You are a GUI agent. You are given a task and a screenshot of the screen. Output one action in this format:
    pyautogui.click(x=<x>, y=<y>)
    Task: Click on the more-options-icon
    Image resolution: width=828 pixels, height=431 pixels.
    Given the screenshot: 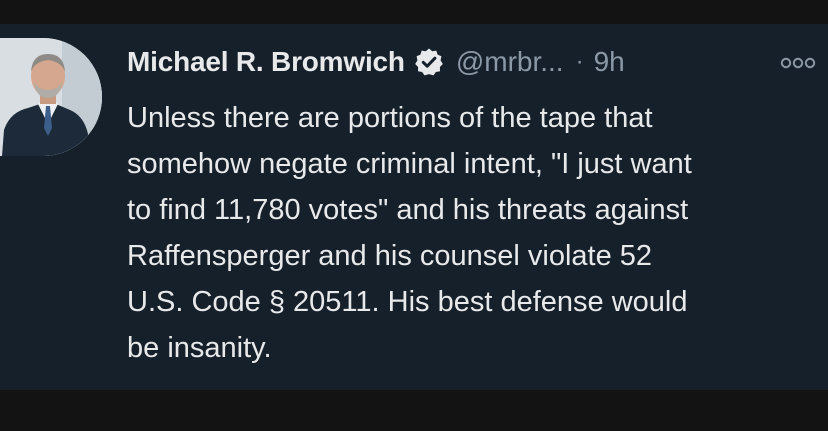 What is the action you would take?
    pyautogui.click(x=798, y=63)
    